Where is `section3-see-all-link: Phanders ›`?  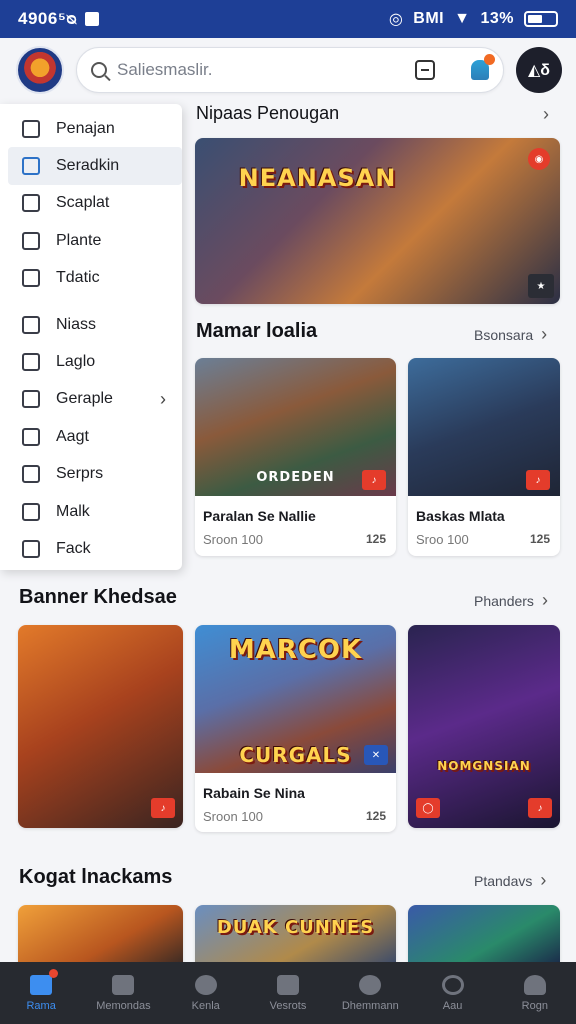 section3-see-all-link: Phanders › is located at coordinates (511, 600).